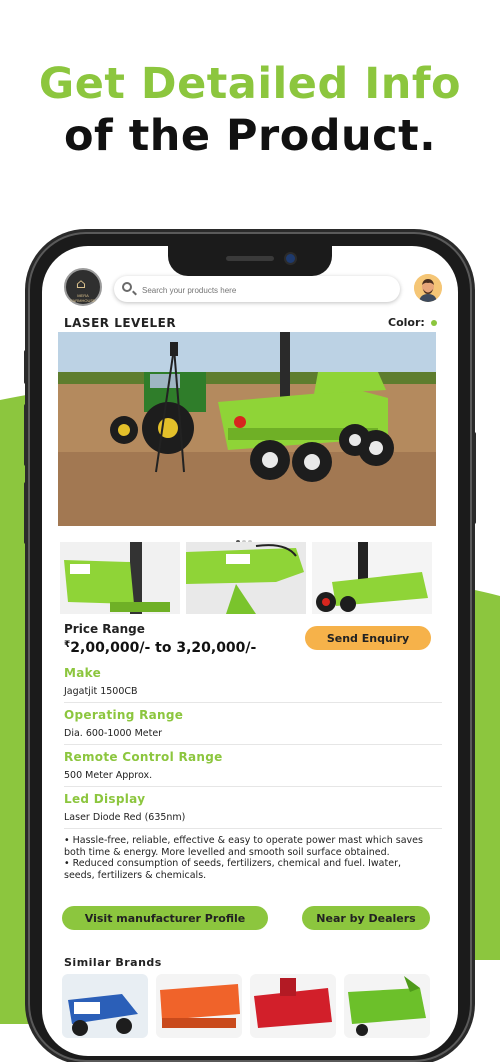 The width and height of the screenshot is (500, 1062). What do you see at coordinates (26, 435) in the screenshot?
I see `volume-up-button` at bounding box center [26, 435].